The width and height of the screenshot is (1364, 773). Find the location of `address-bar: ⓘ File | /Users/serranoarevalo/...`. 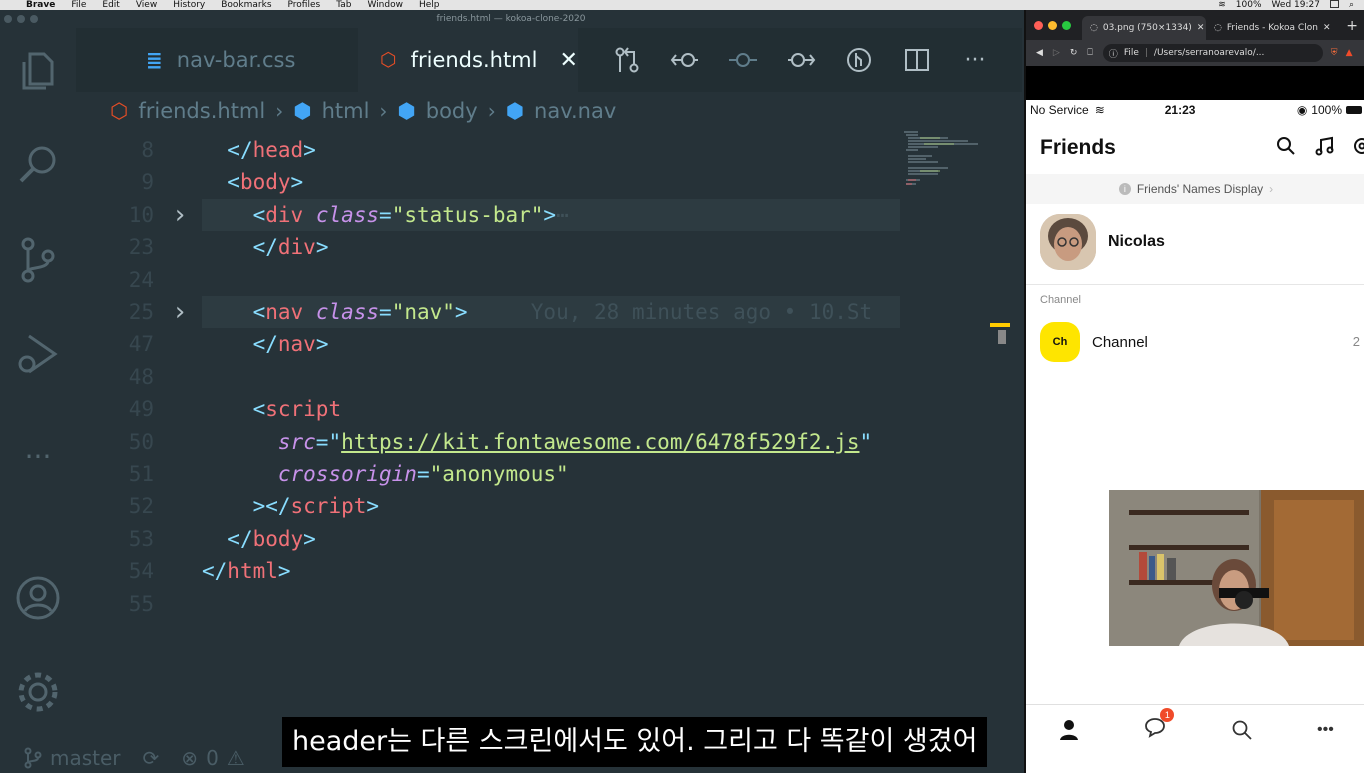

address-bar: ⓘ File | /Users/serranoarevalo/... is located at coordinates (1212, 53).